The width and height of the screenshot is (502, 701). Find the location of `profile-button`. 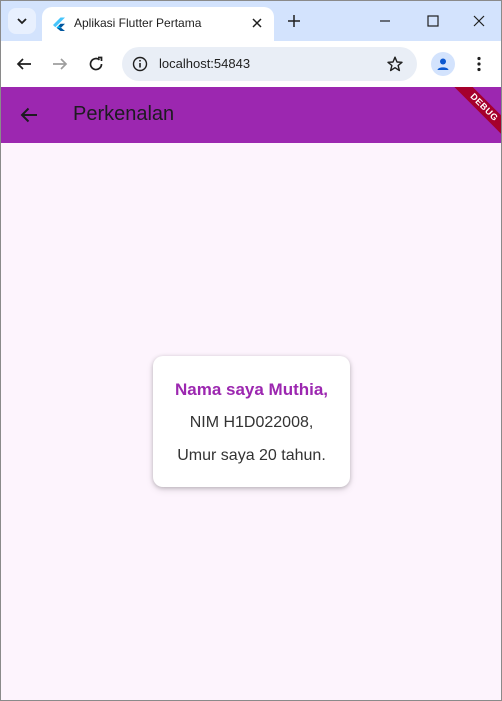

profile-button is located at coordinates (443, 64).